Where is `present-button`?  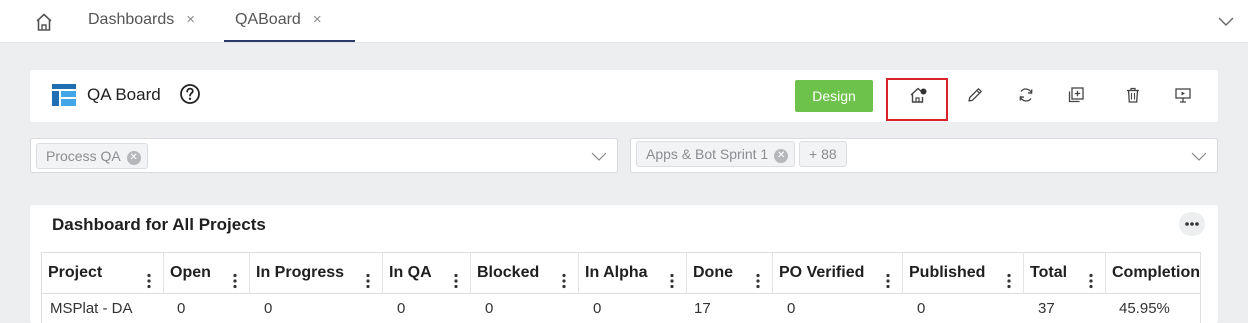
present-button is located at coordinates (1183, 95).